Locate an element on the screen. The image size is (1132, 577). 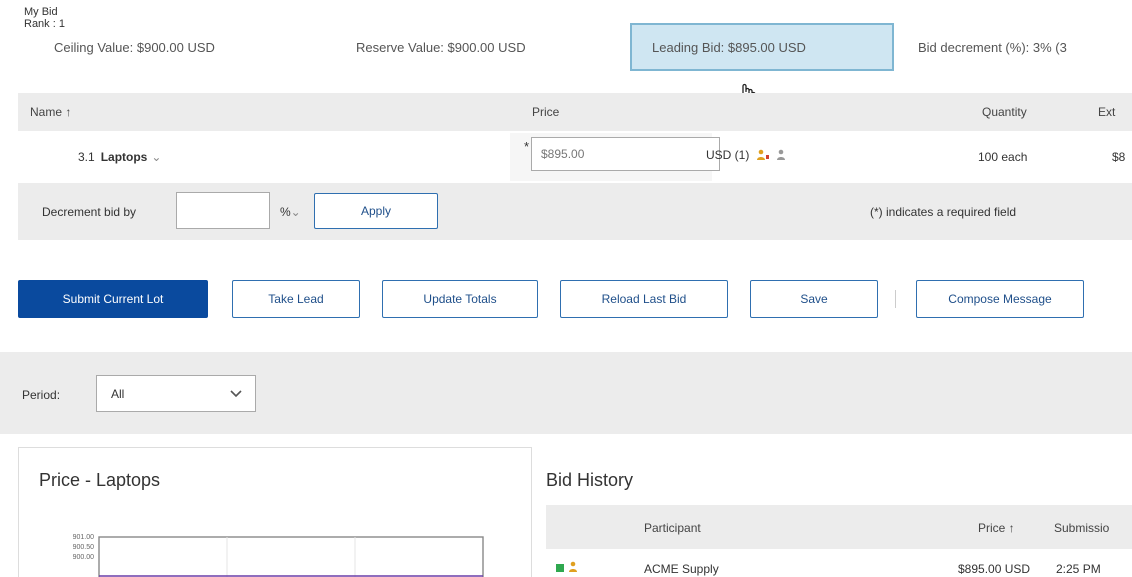
status-indicator is located at coordinates (560, 568).